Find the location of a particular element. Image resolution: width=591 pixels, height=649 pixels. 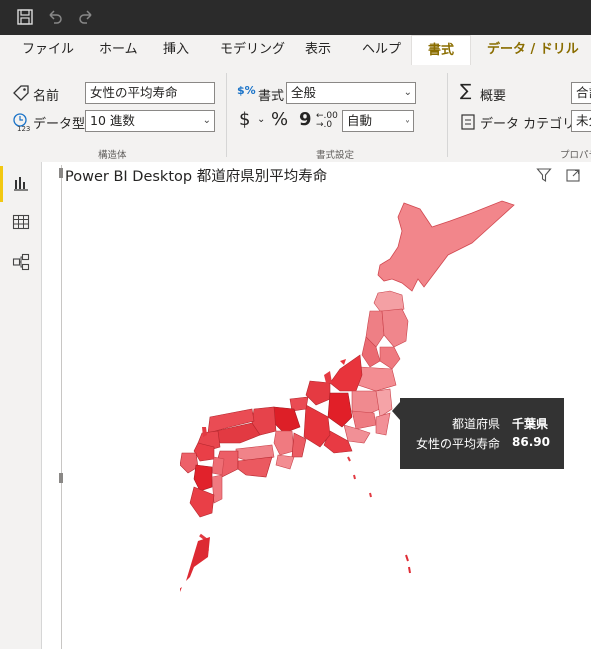

title-bar is located at coordinates (295, 17).